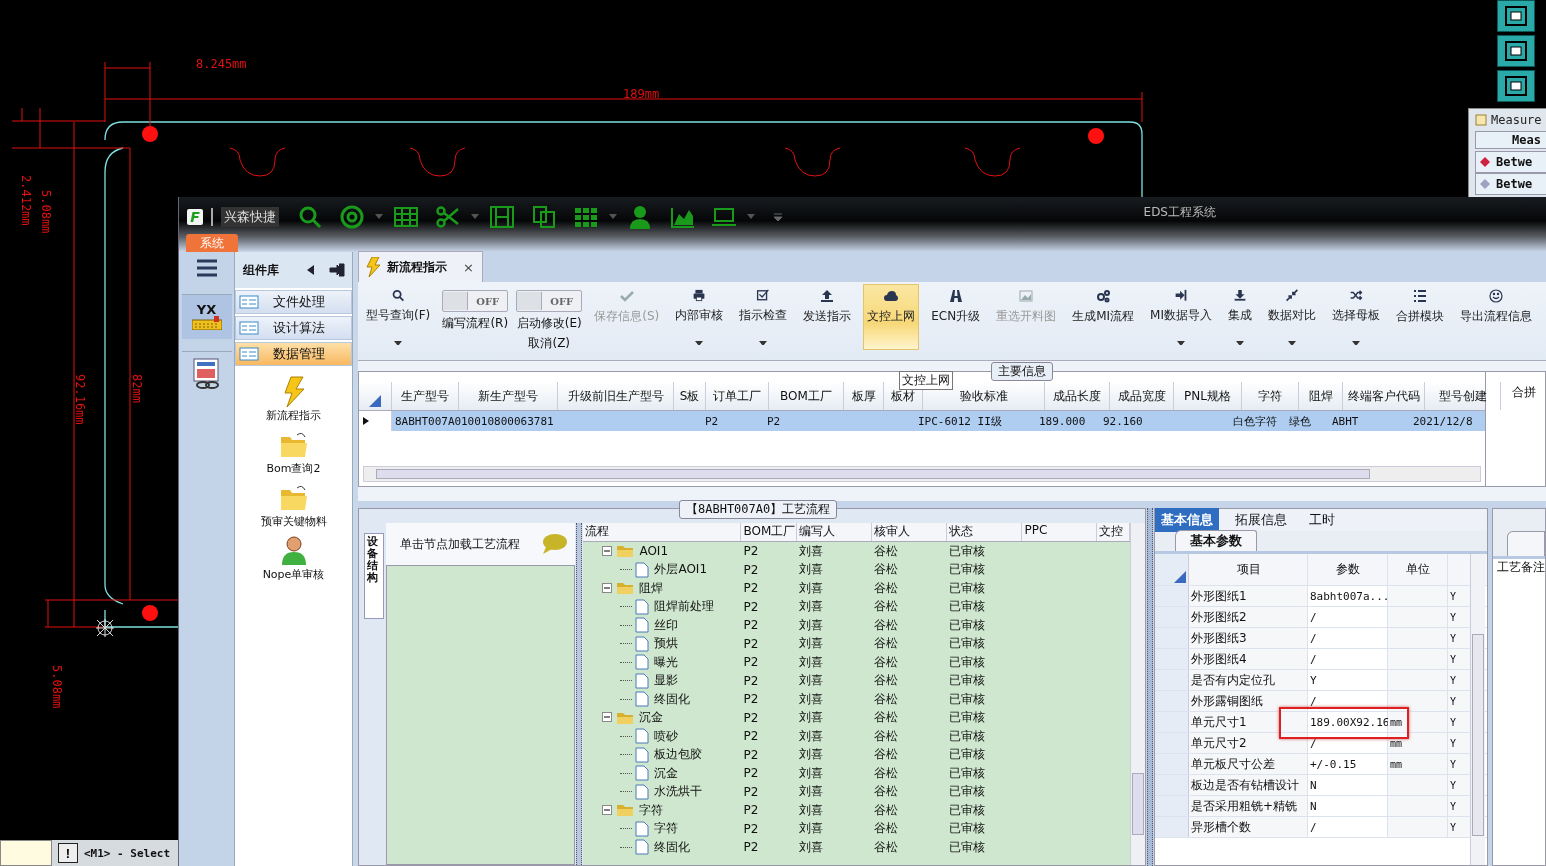  Describe the element at coordinates (1179, 212) in the screenshot. I see `window-title: EDS工程系统` at that location.